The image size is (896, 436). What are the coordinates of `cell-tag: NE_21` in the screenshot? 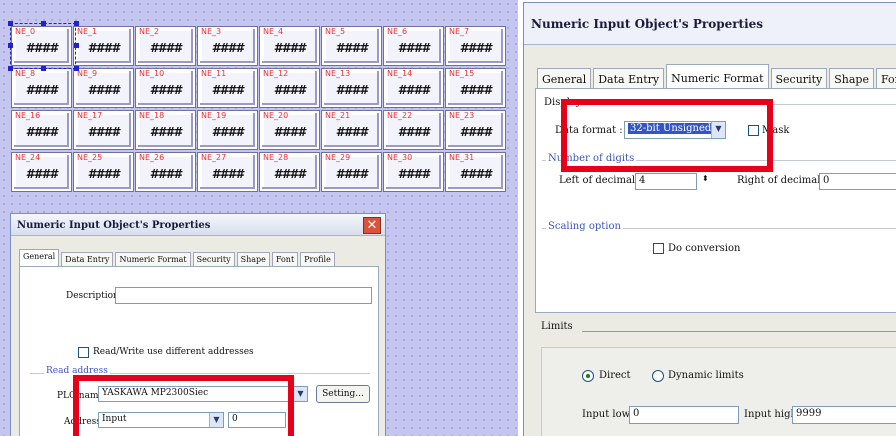 It's located at (338, 115).